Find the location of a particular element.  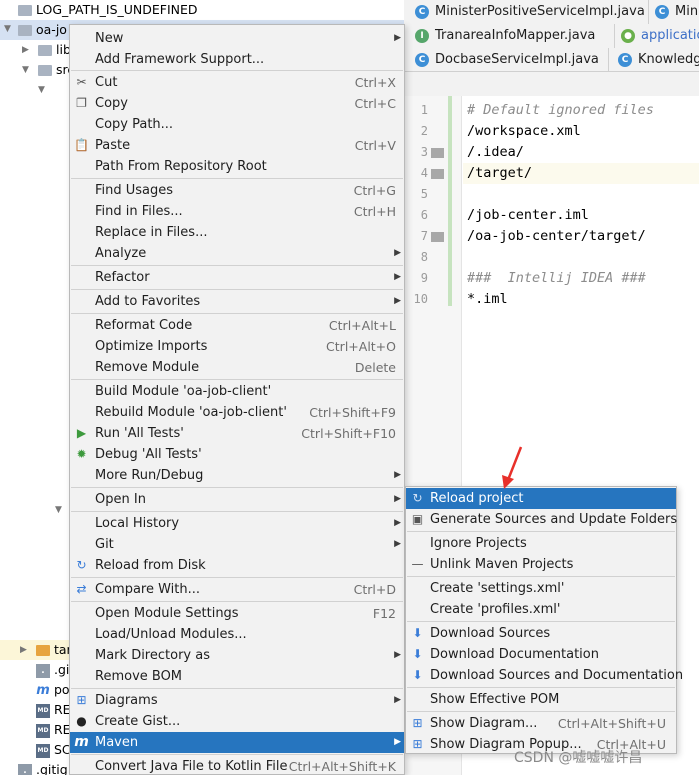

menu-item-label: Find Usages is located at coordinates (134, 190).